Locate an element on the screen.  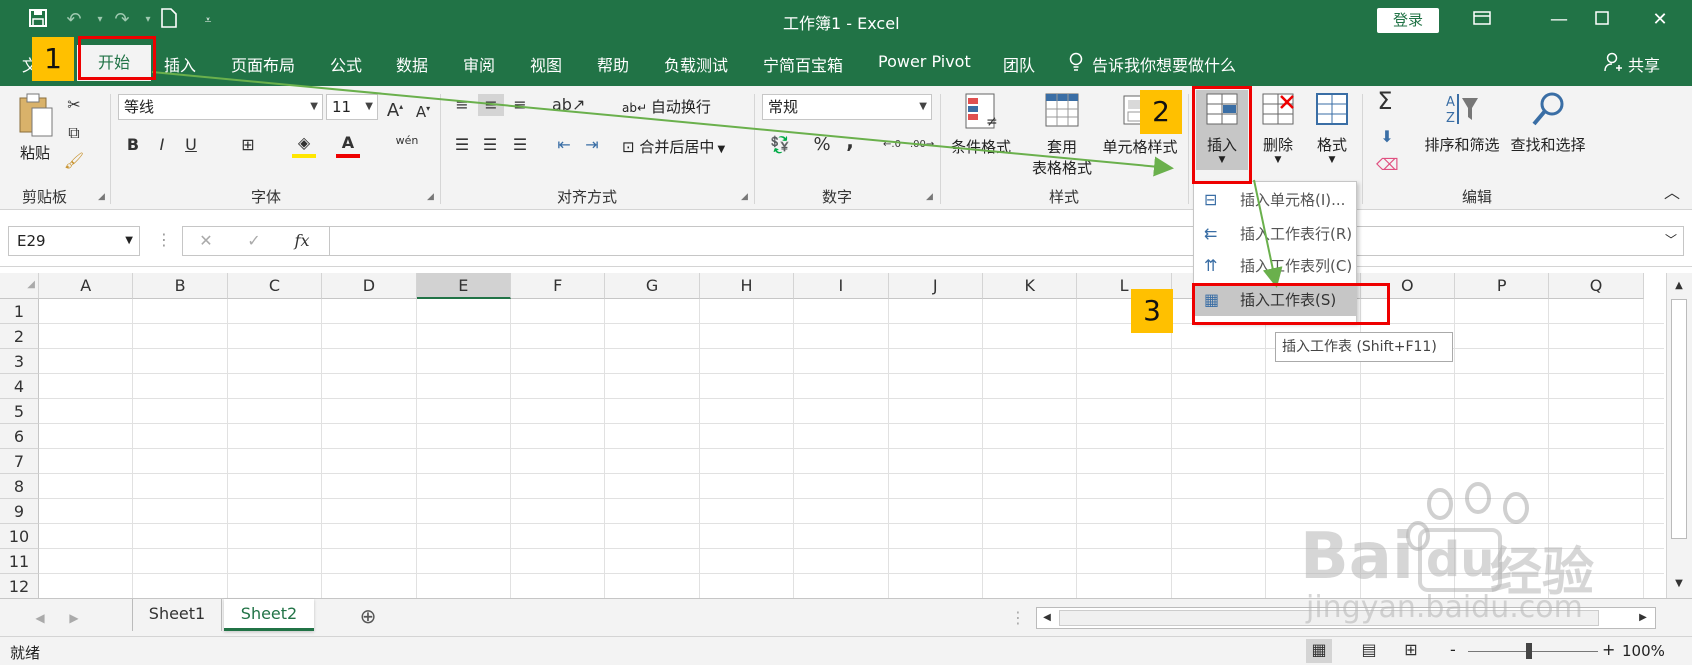
watermark-url: jingyan.baidu.com is located at coordinates (1444, 607).